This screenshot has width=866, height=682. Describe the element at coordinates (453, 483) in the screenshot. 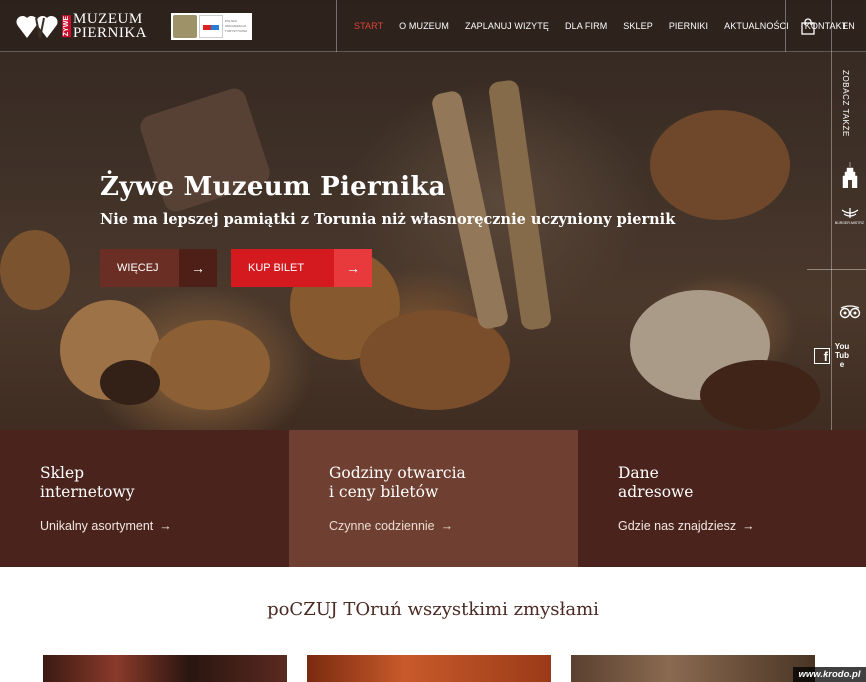

I see `tile-title: Godziny otwarcia i ceny biletów` at that location.